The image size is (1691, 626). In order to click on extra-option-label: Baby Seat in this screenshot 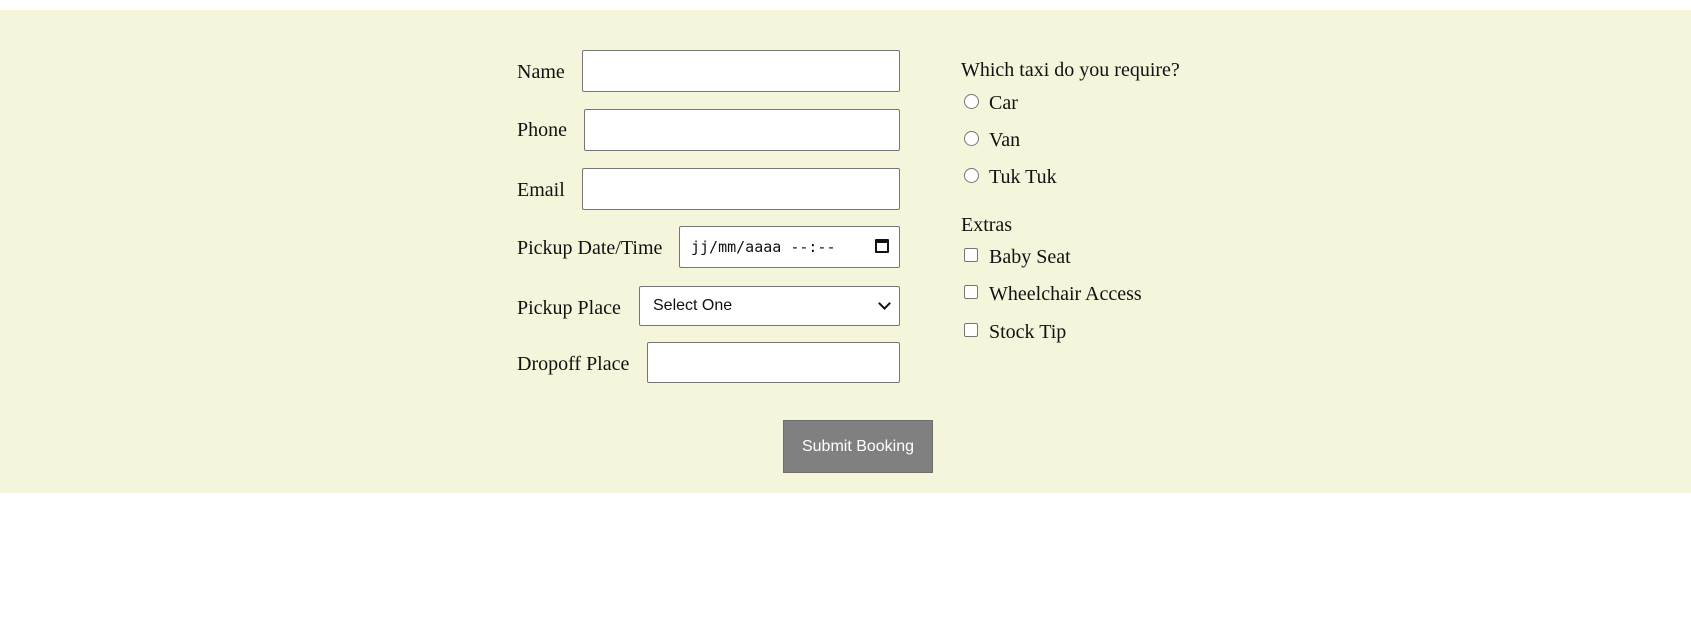, I will do `click(1030, 257)`.